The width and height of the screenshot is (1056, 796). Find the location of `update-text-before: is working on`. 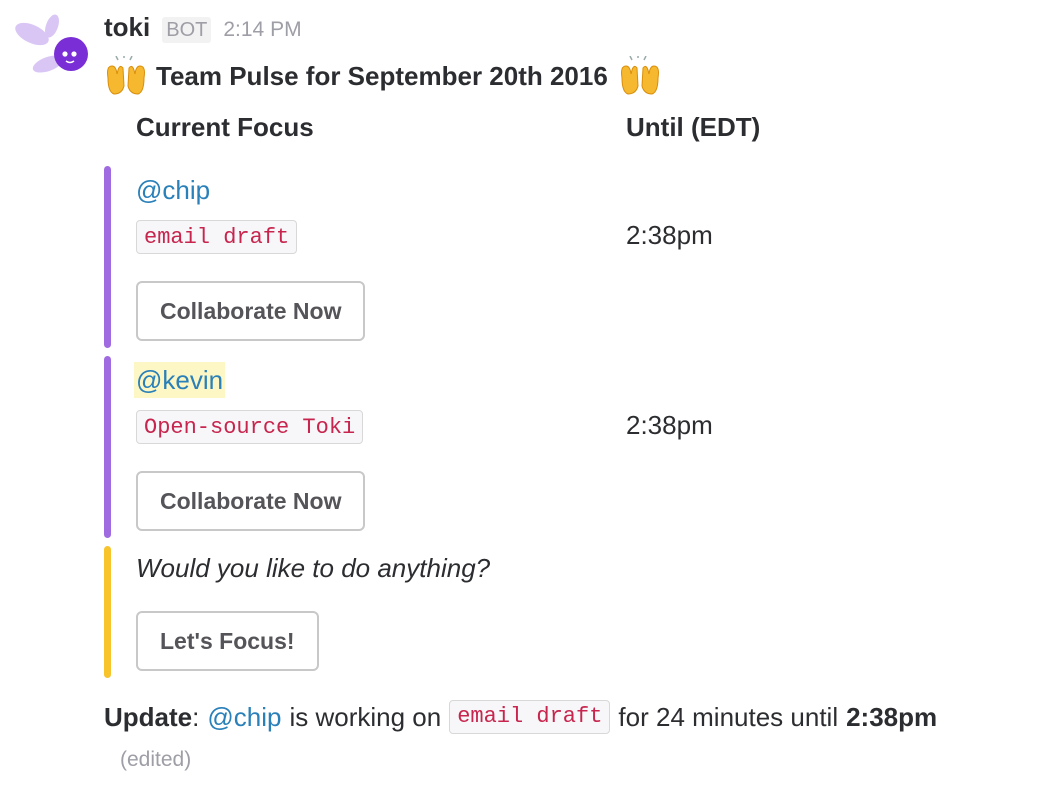

update-text-before: is working on is located at coordinates (365, 716).